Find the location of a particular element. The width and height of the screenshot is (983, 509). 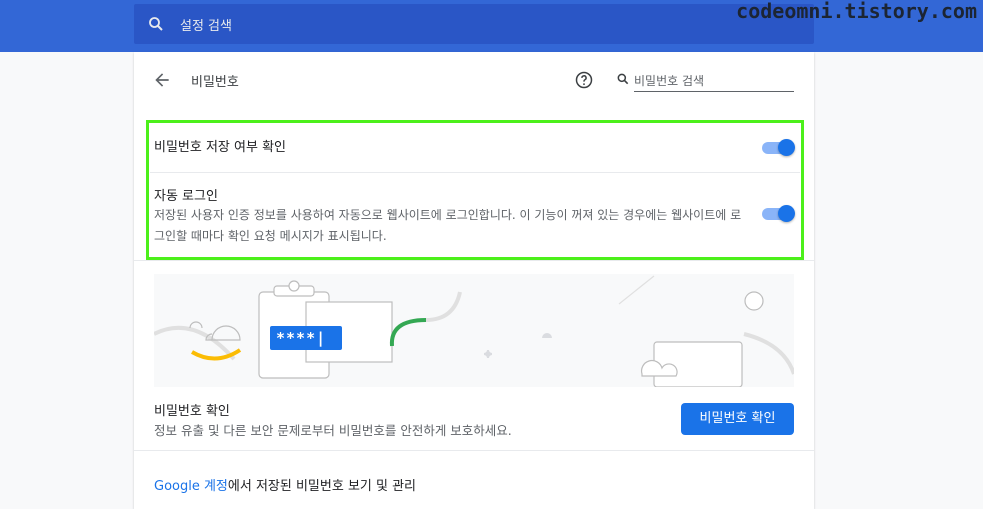

offer-to-save-toggle is located at coordinates (778, 148).